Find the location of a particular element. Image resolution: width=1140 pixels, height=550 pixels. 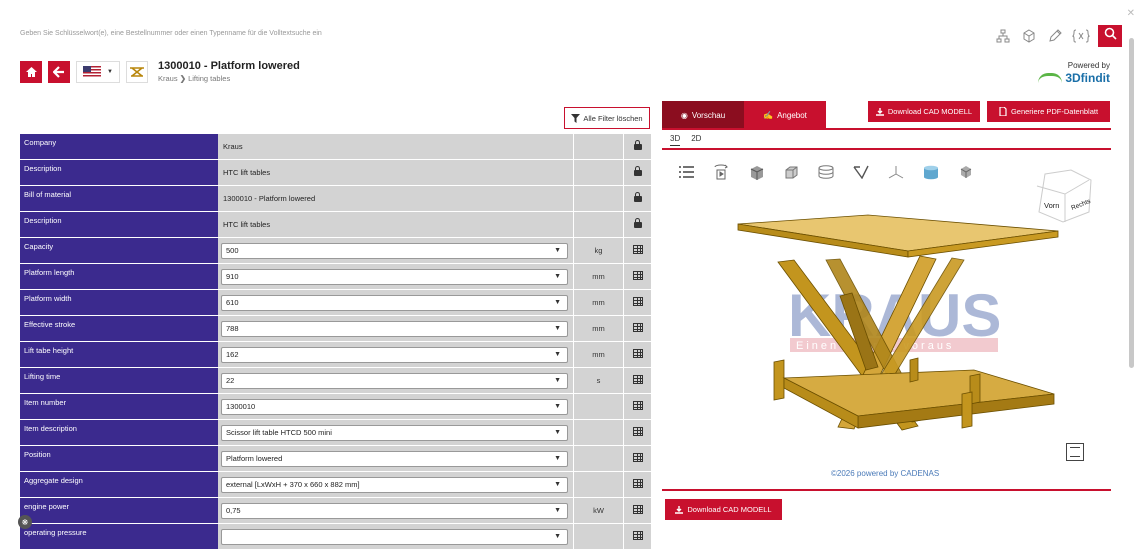

axes-icon is located at coordinates (896, 172).